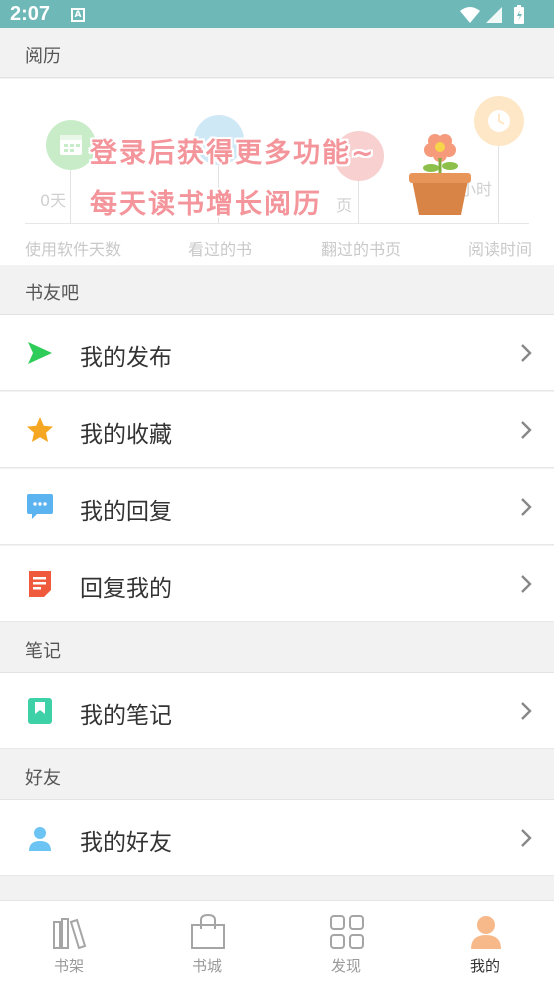 This screenshot has width=554, height=985. I want to click on menu-item-label: 回复我的, so click(126, 589).